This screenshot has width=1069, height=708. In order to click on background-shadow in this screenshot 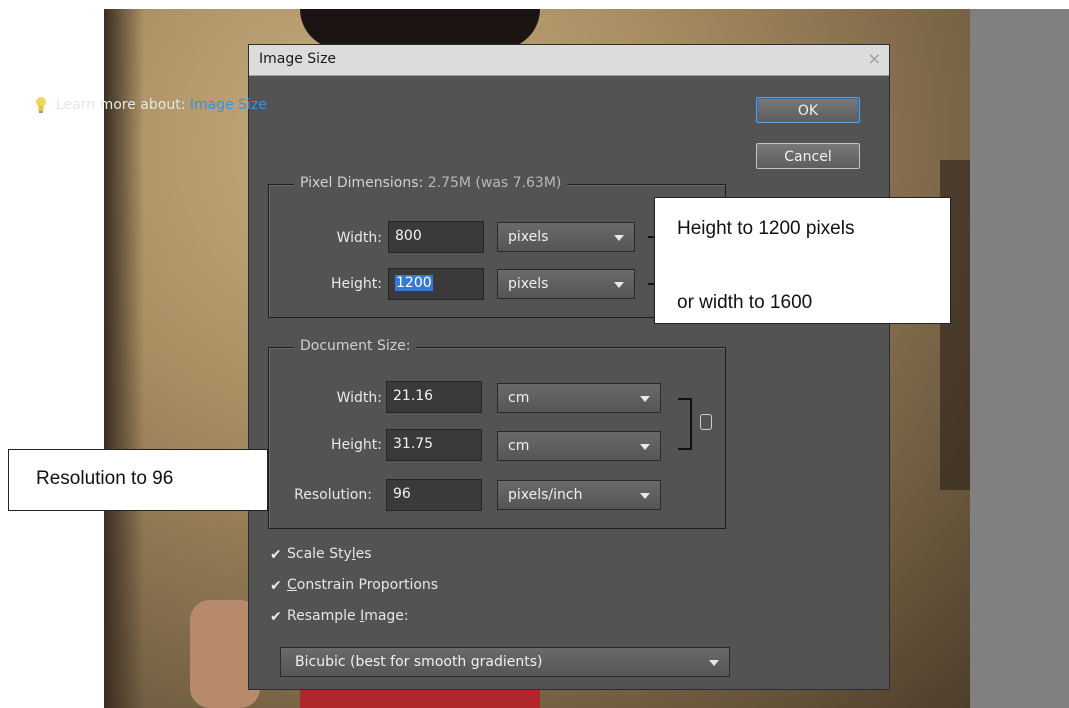, I will do `click(124, 358)`.